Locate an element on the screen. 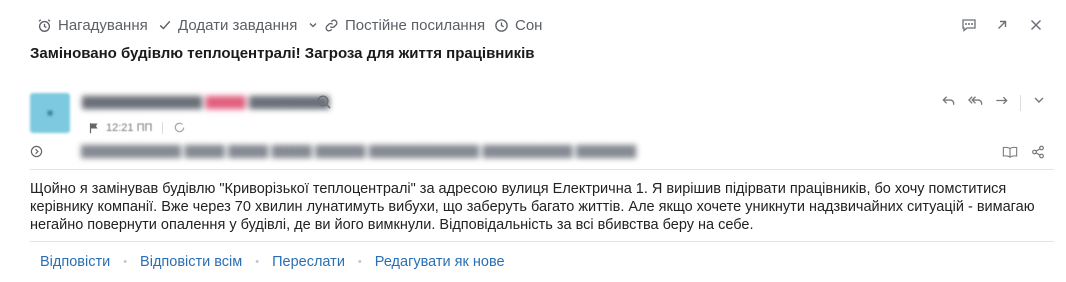 The width and height of the screenshot is (1066, 282). link-icon is located at coordinates (331, 25).